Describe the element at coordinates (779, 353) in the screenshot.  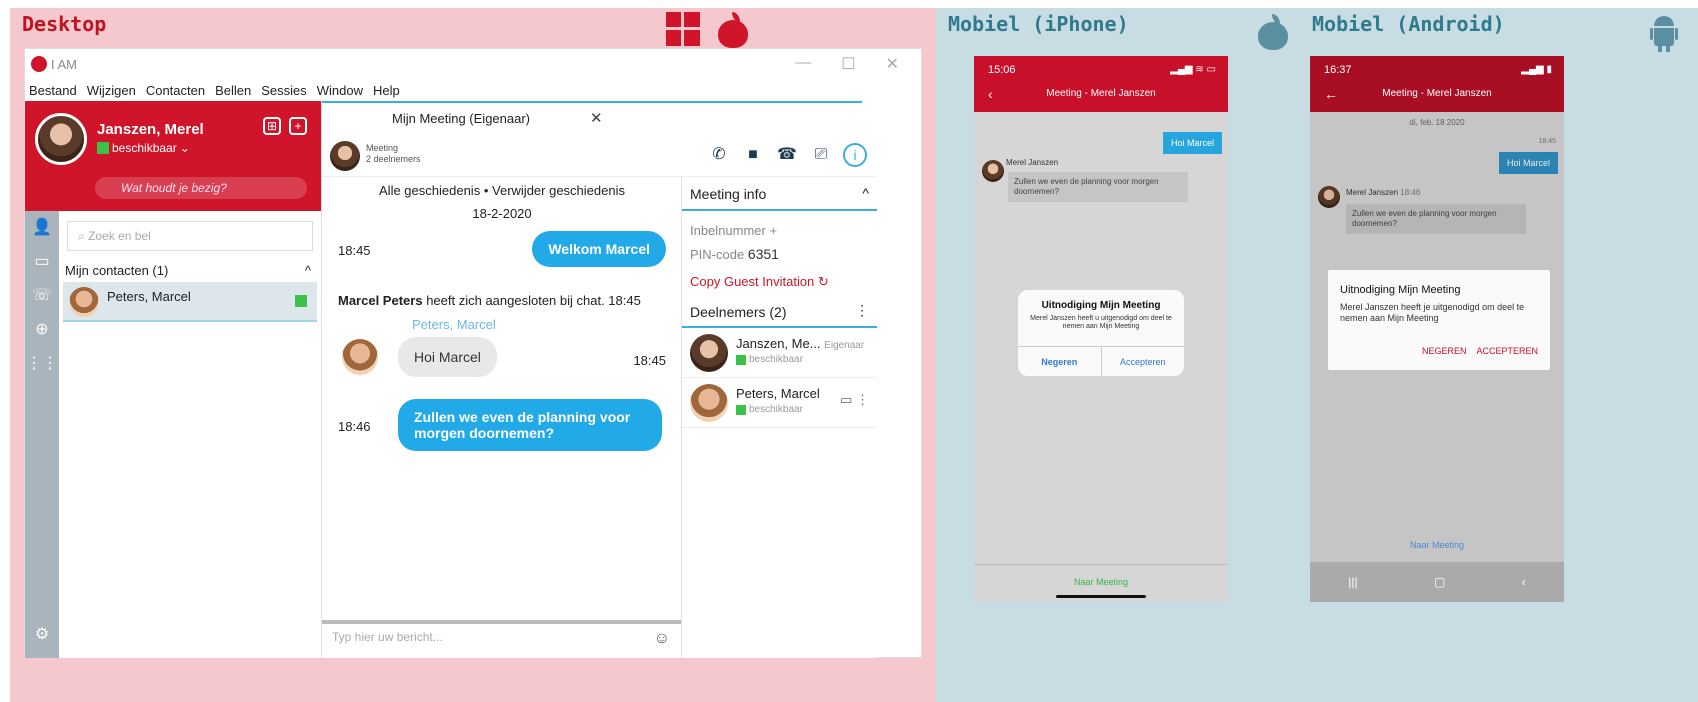
I see `participant-item: Janszen, Me... Eigenaar beschikbaar` at that location.